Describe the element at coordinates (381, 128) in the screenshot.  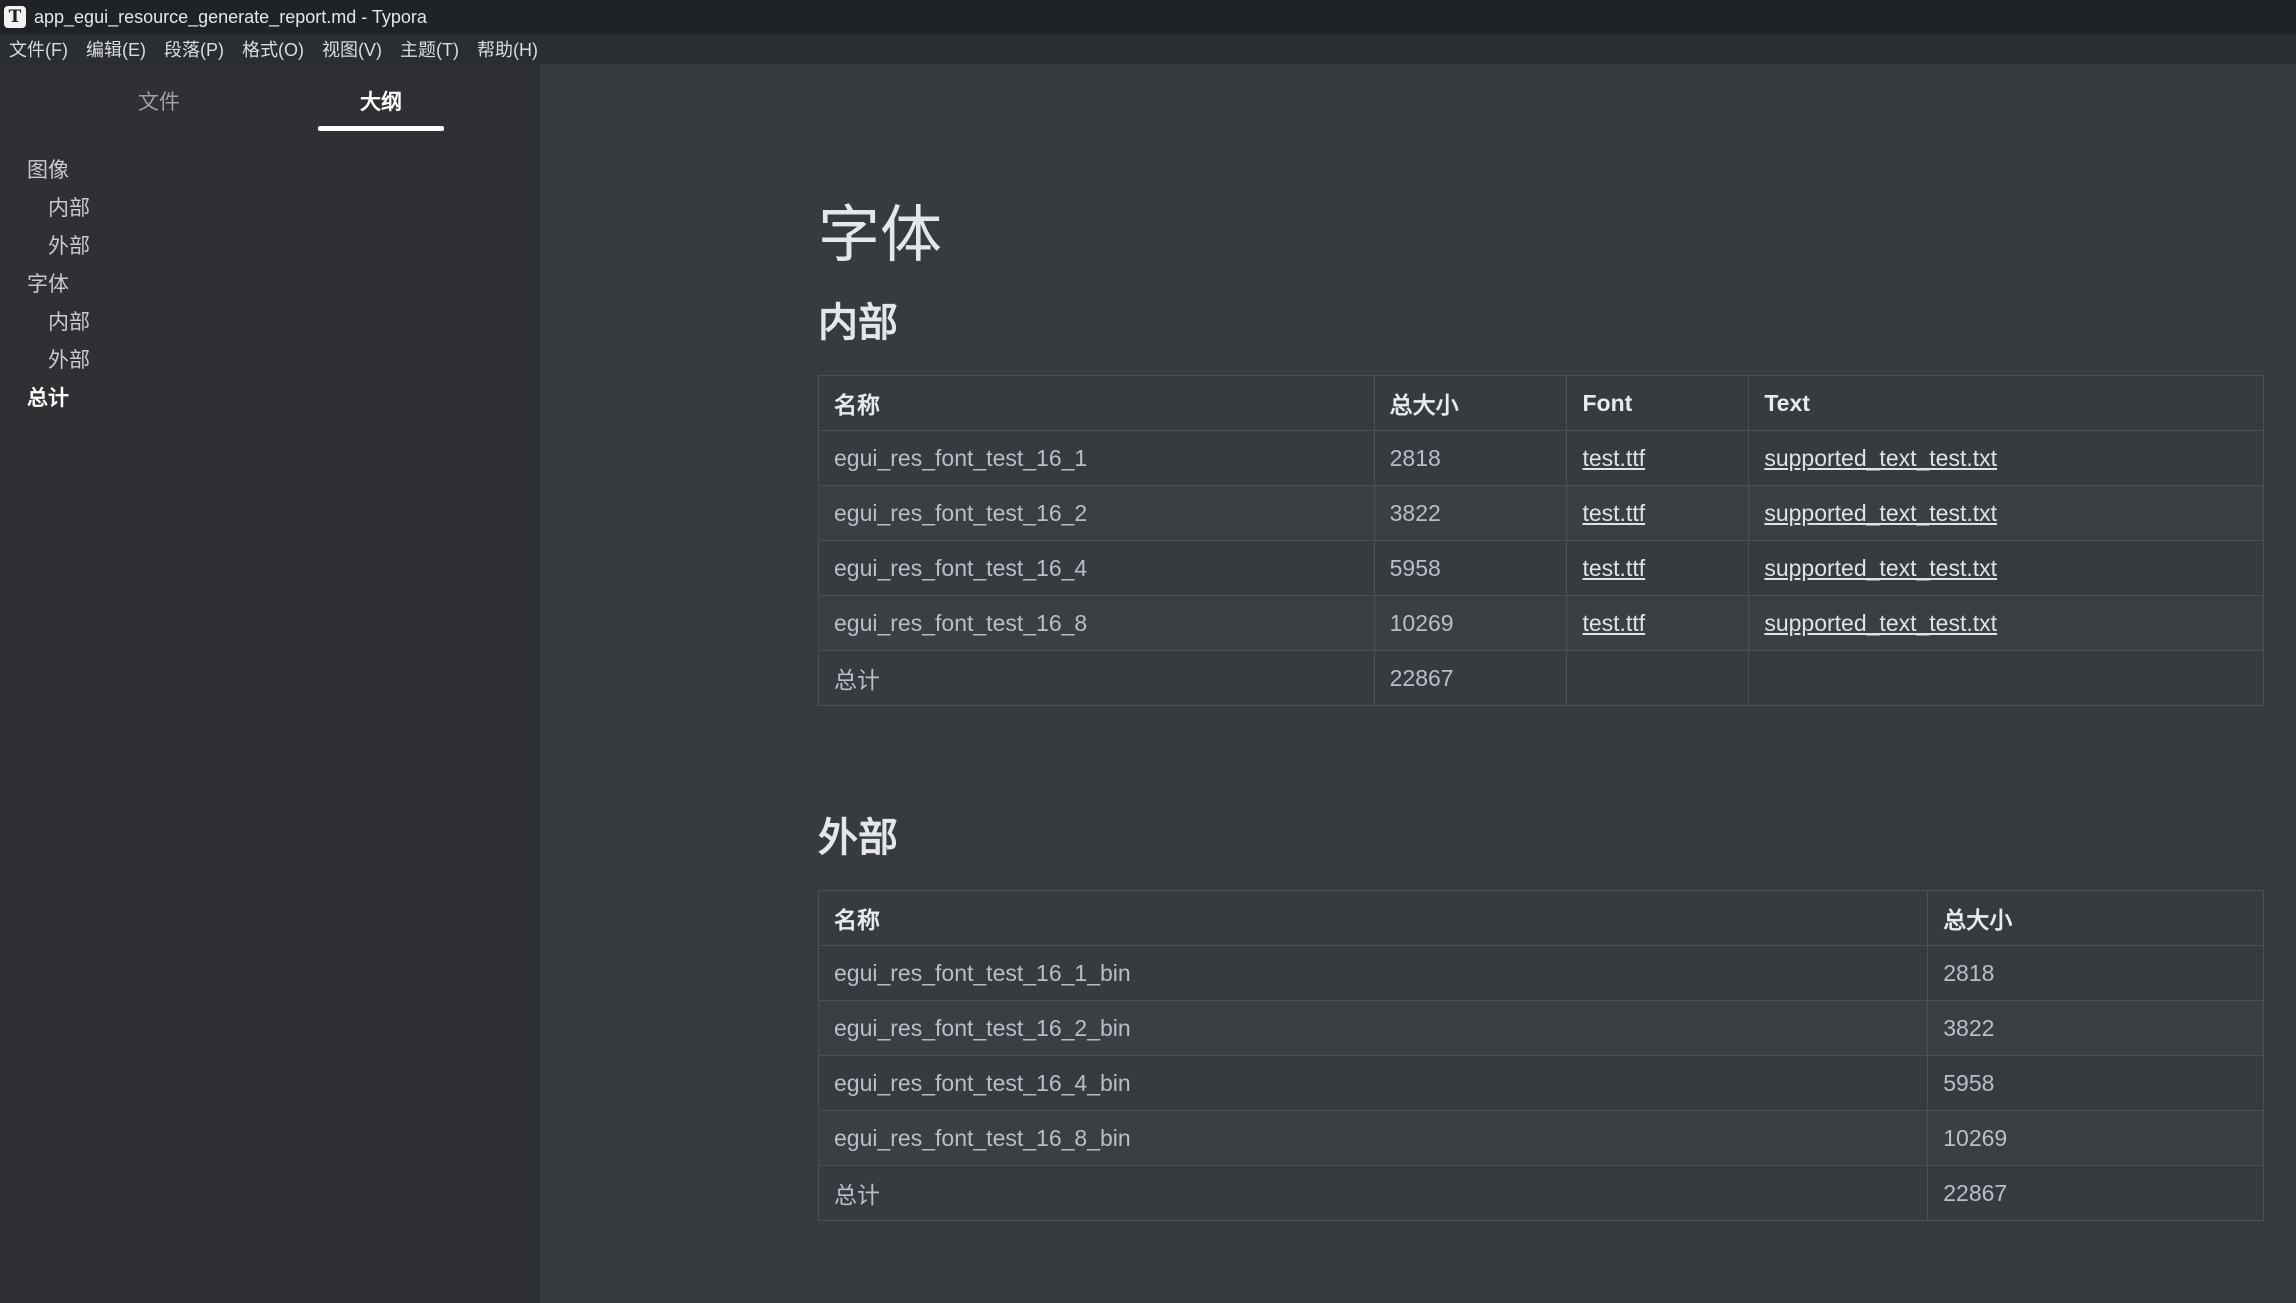
I see `active-tab-indicator` at that location.